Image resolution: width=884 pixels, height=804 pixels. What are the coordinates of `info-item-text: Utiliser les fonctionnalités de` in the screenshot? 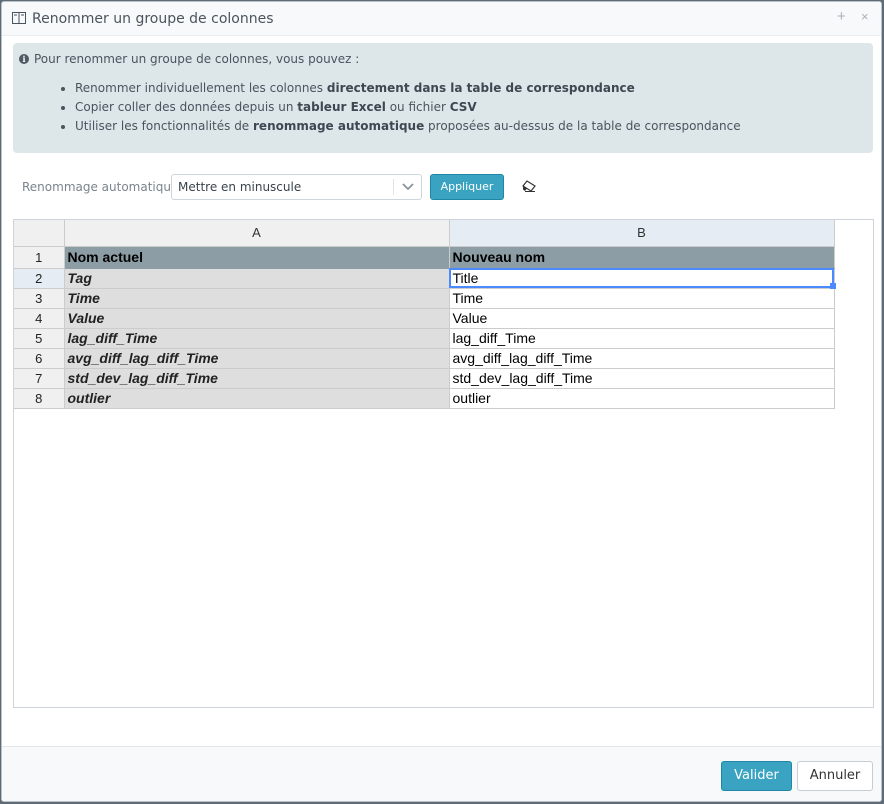 It's located at (164, 126).